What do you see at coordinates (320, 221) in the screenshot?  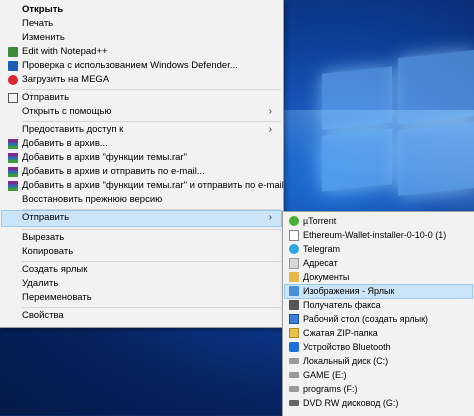 I see `submenu-item-label: µTorrent` at bounding box center [320, 221].